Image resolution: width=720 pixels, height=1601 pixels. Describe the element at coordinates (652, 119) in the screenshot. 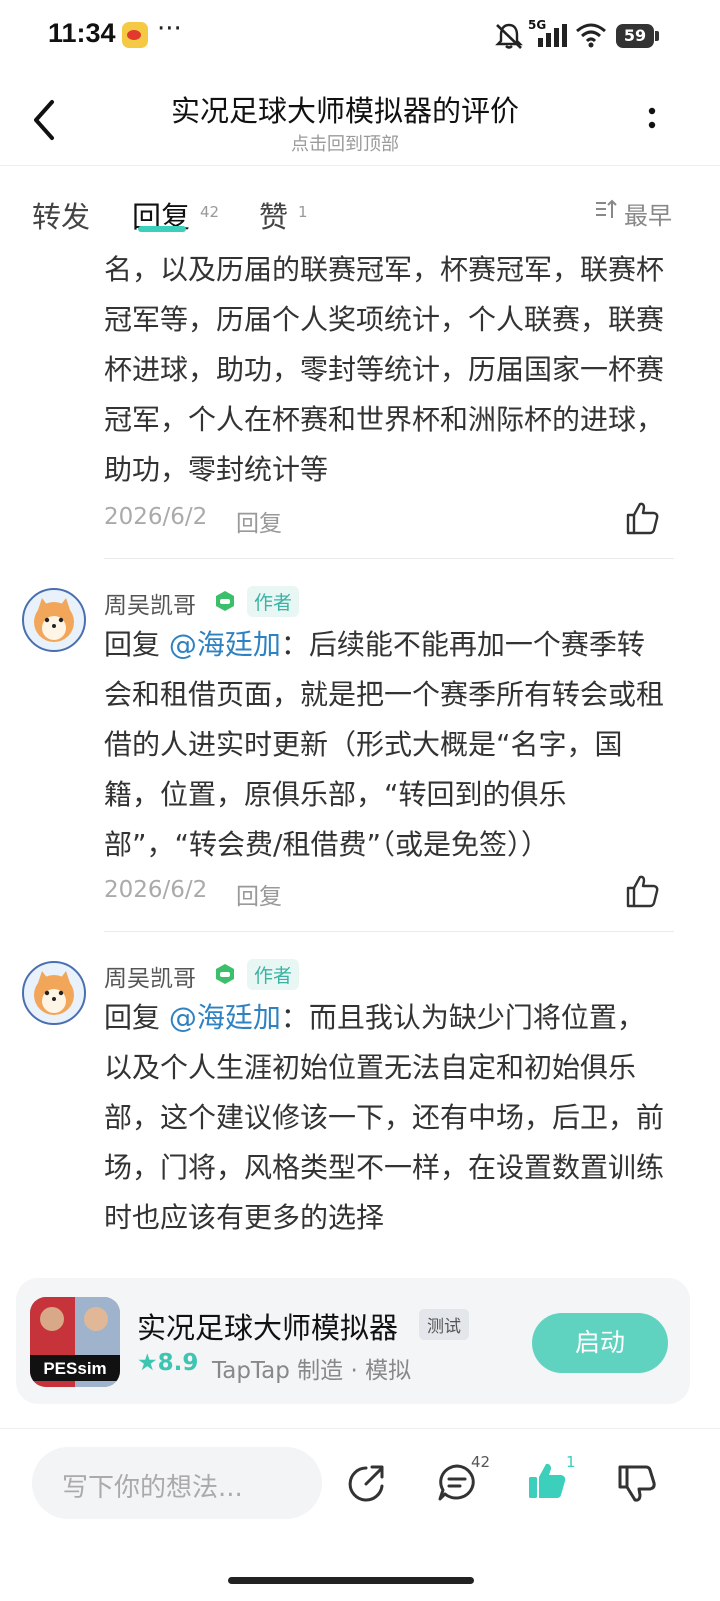

I see `more-options-icon` at that location.